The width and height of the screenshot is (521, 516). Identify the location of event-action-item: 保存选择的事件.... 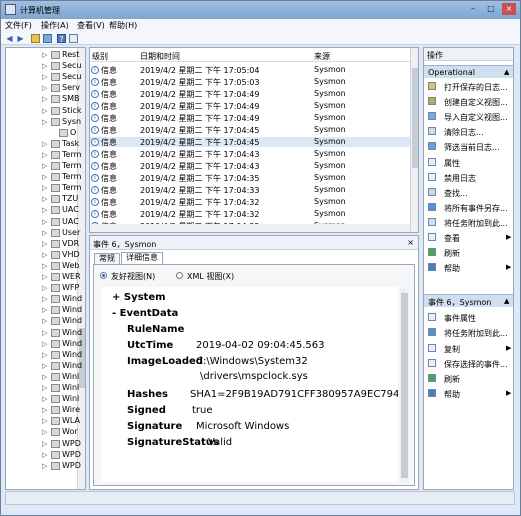
(468, 363).